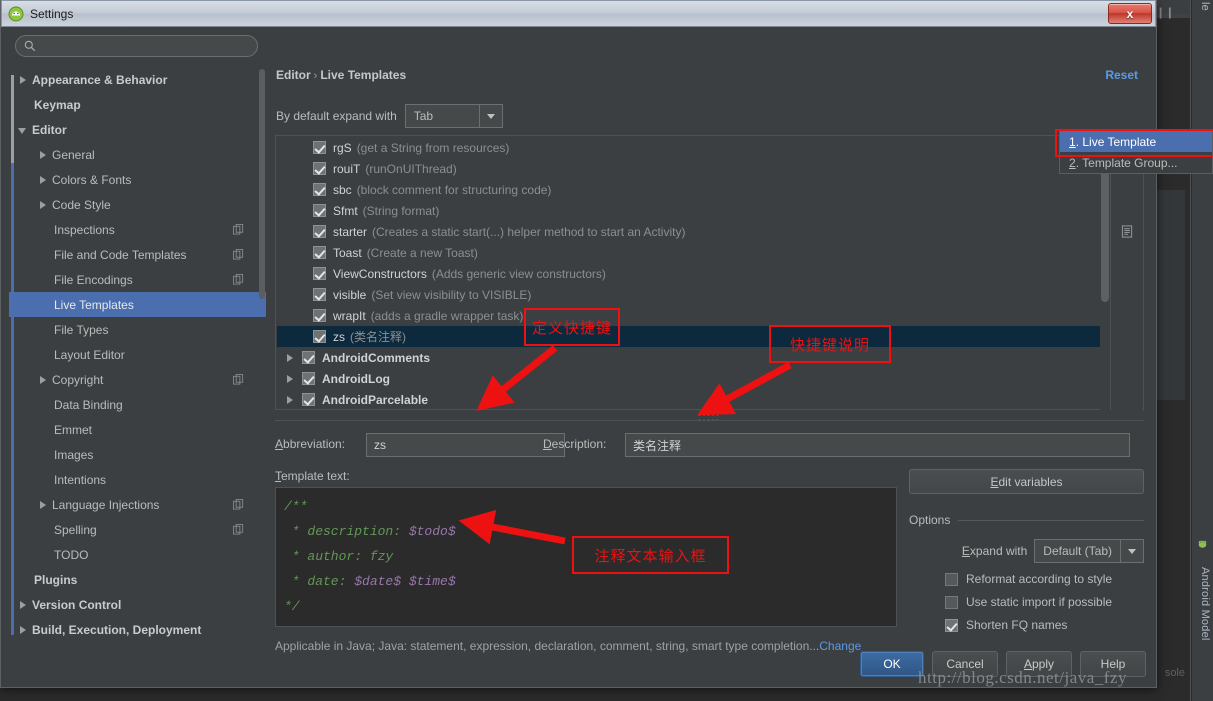 The height and width of the screenshot is (701, 1213). Describe the element at coordinates (137, 204) in the screenshot. I see `sidebar-item-code-style: Code Style` at that location.